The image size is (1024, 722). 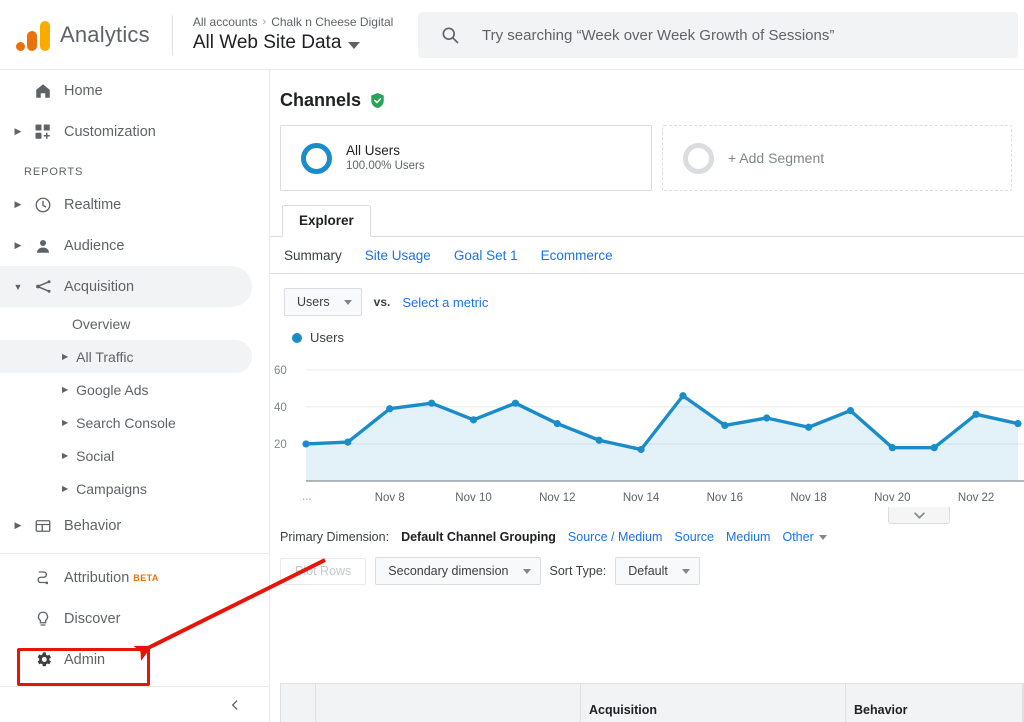 I want to click on sidebar-item-search-console: ▶ Search Console, so click(x=134, y=422).